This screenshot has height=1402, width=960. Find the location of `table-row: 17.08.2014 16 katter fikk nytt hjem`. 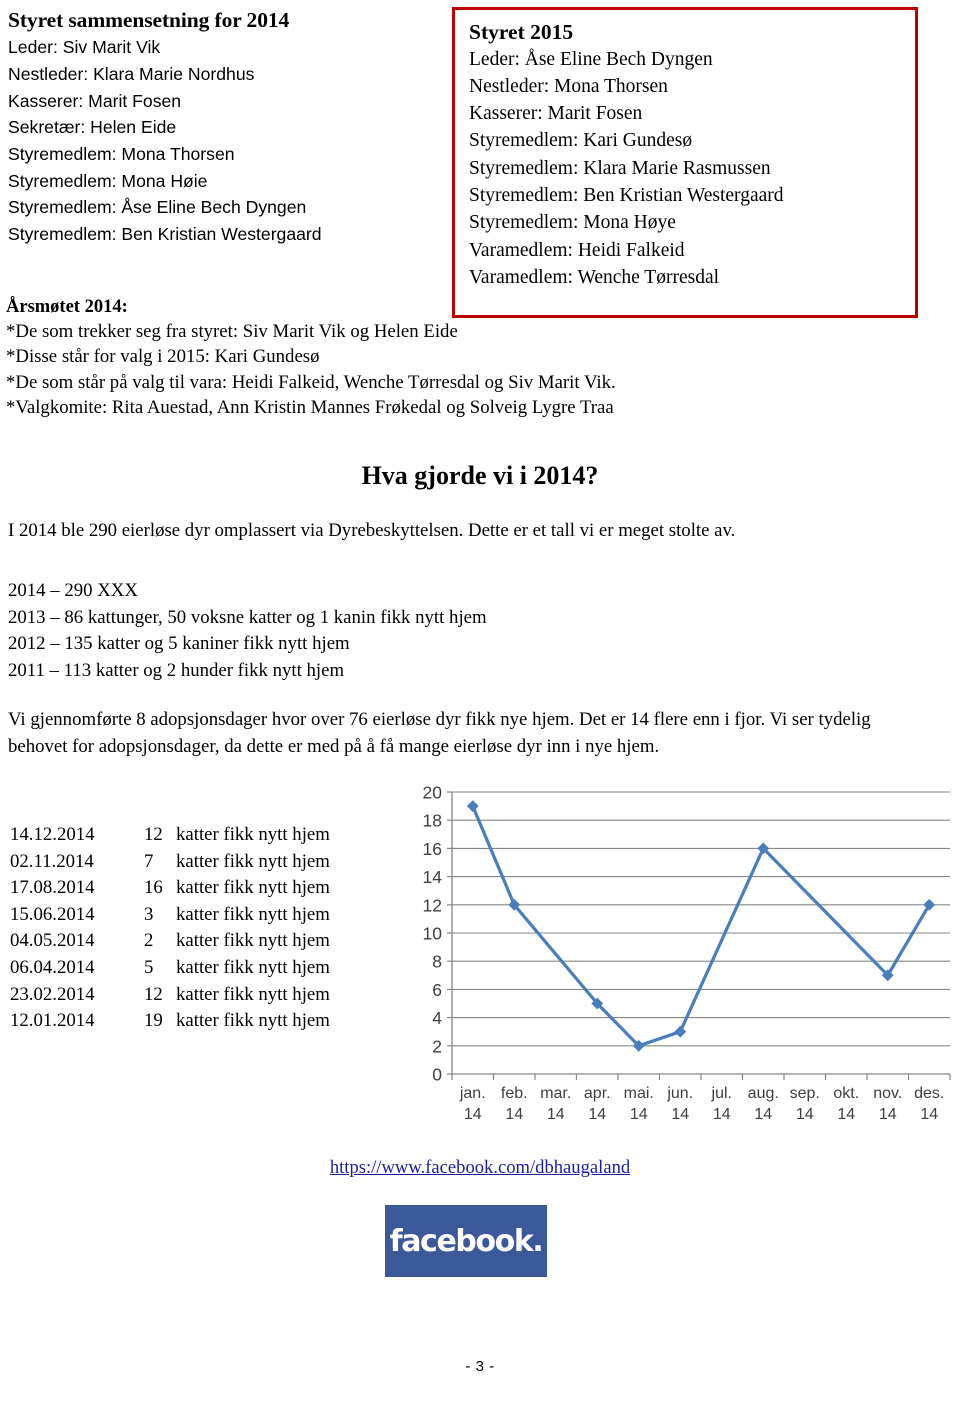

table-row: 17.08.2014 16 katter fikk nytt hjem is located at coordinates (170, 888).